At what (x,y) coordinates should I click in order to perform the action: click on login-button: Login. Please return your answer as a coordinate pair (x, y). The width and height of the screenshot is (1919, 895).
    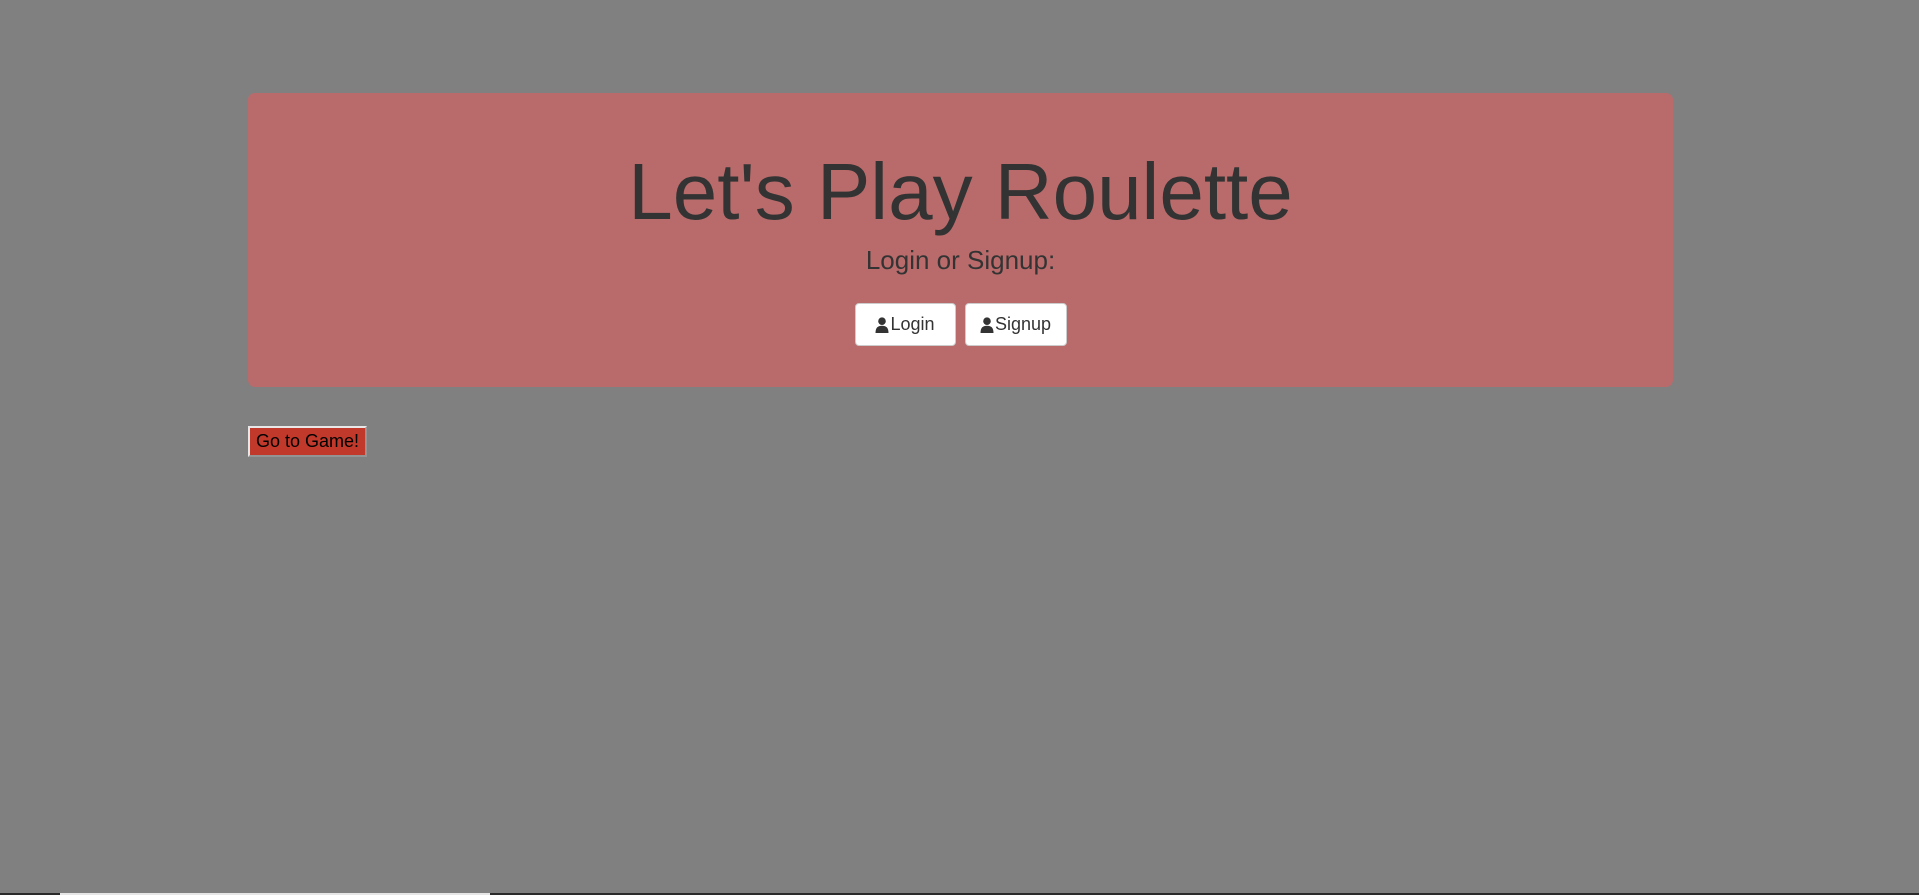
    Looking at the image, I should click on (905, 324).